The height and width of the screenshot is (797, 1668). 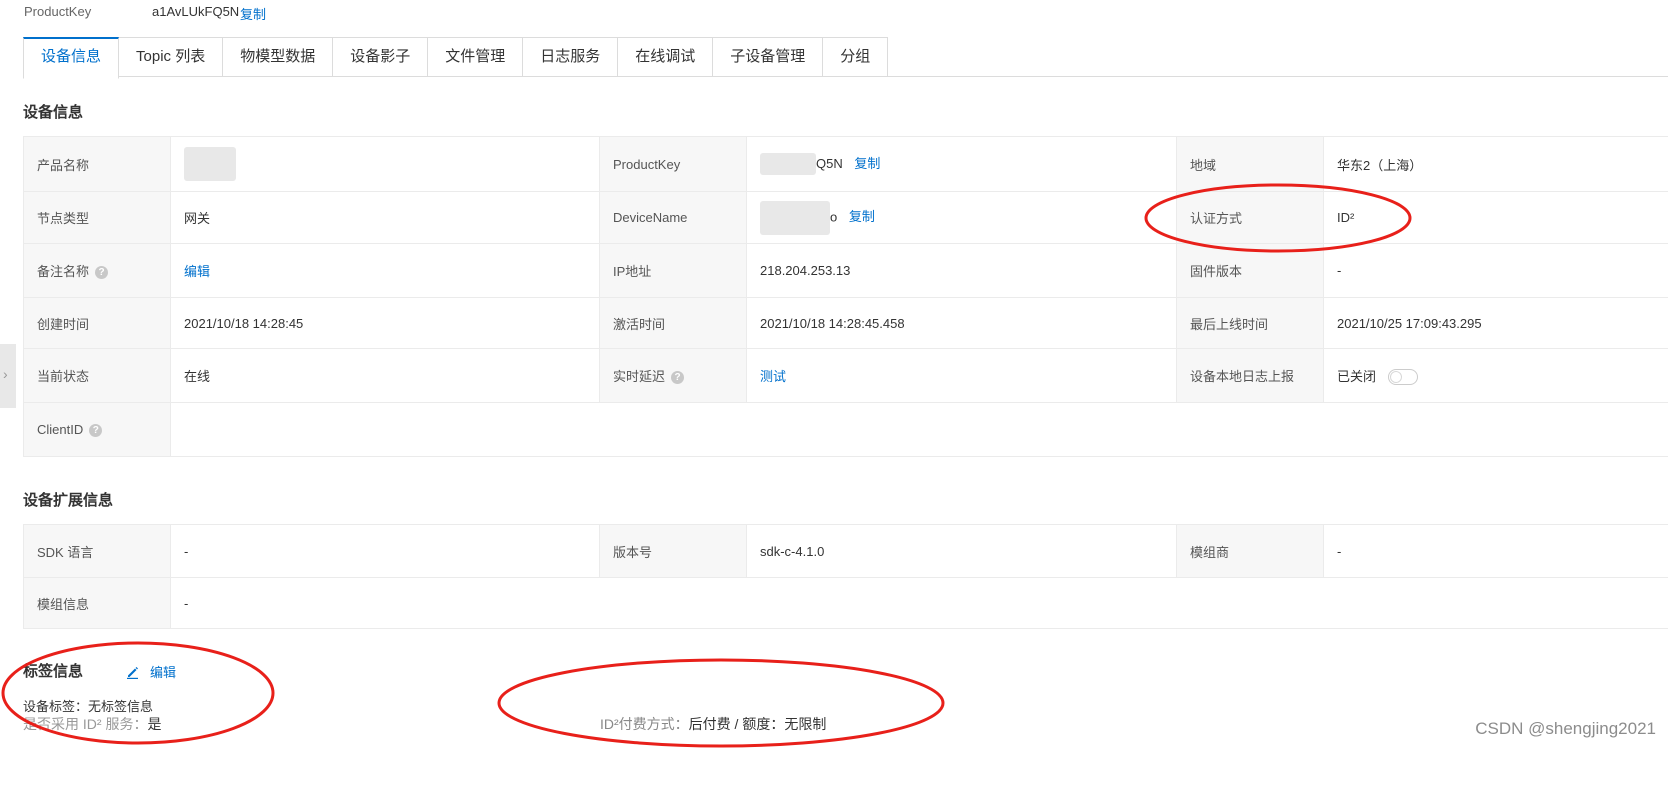 I want to click on tab-topic-list: Topic 列表, so click(x=171, y=57).